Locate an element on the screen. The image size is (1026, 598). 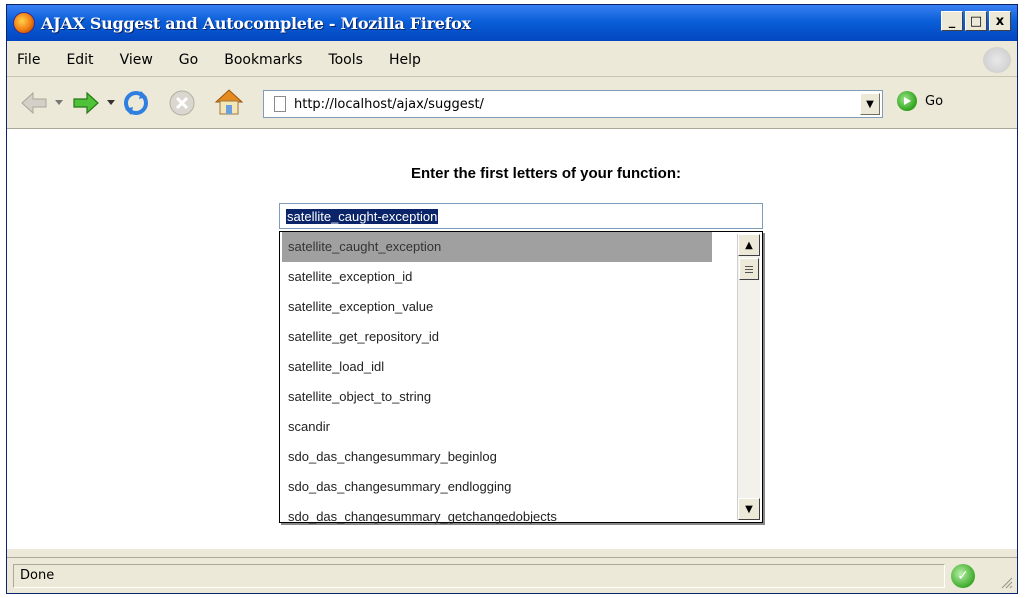
suggestion-item: sdo_das_changesummary_getchangedobjects is located at coordinates (497, 517).